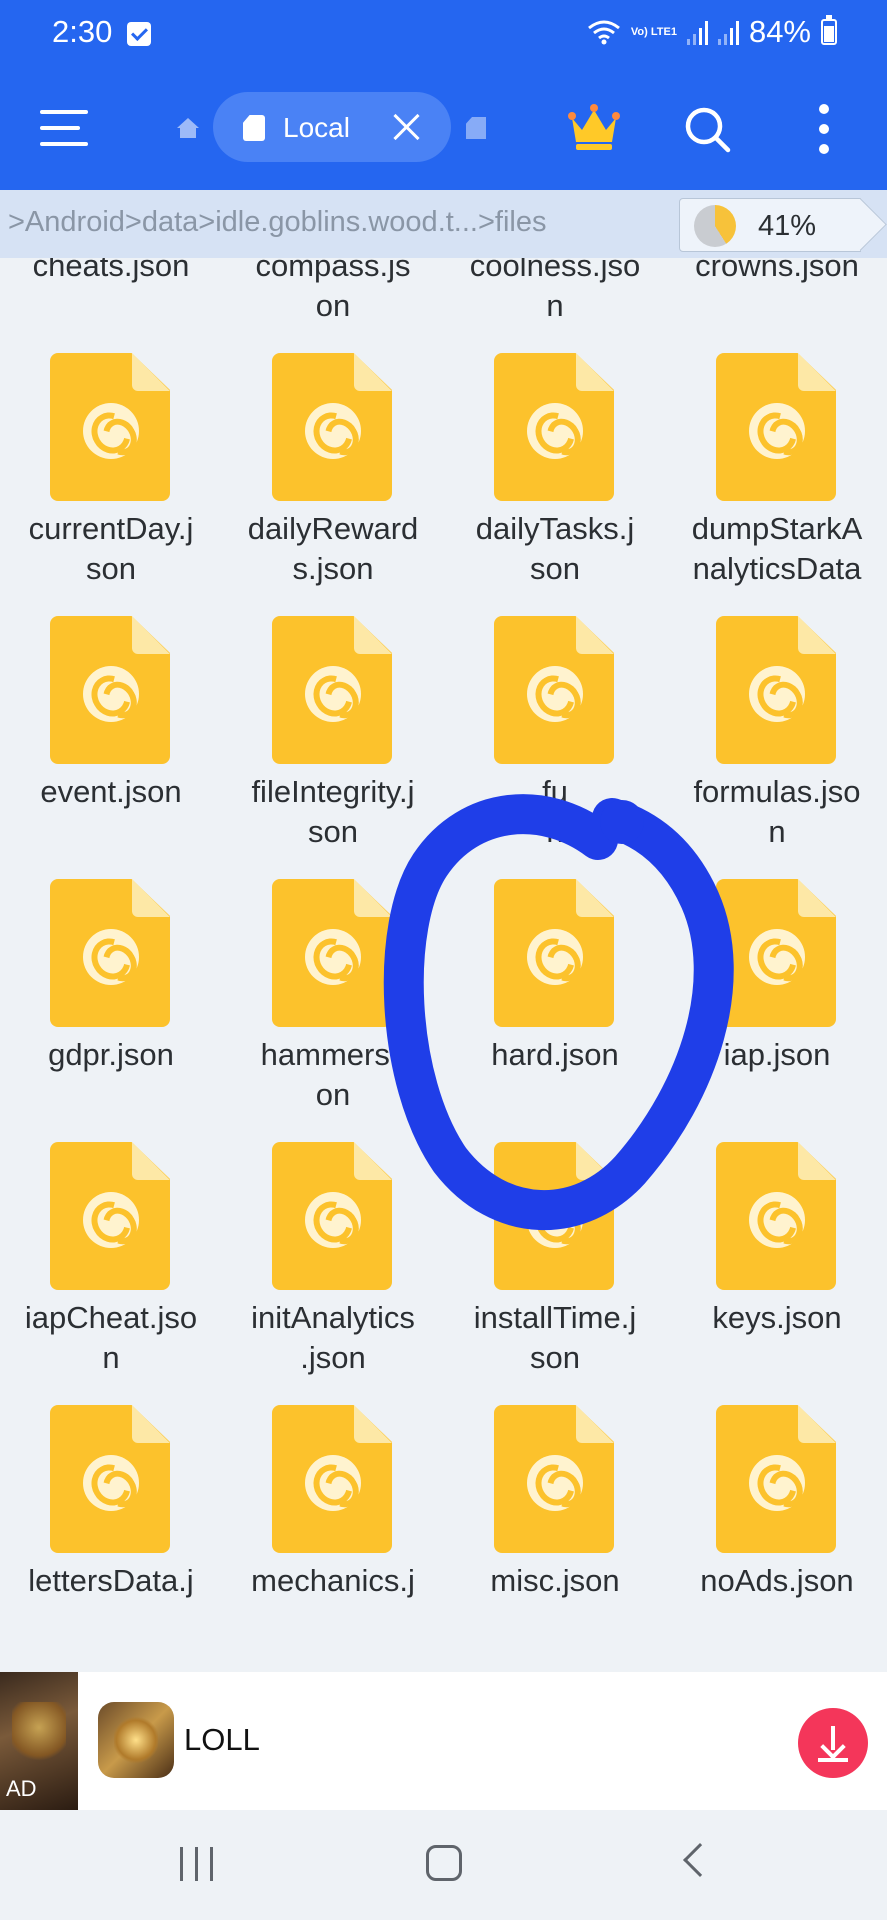 The height and width of the screenshot is (1920, 887). I want to click on file-item: installTime.j son, so click(555, 1261).